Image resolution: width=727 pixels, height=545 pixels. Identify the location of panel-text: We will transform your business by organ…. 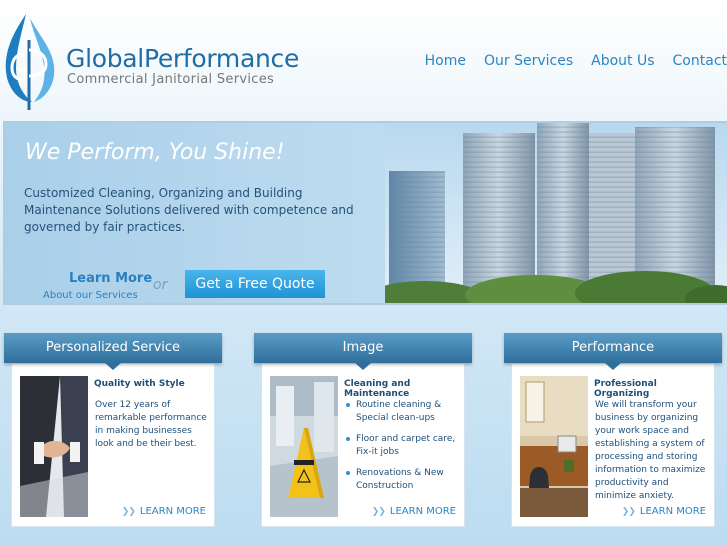
(650, 450).